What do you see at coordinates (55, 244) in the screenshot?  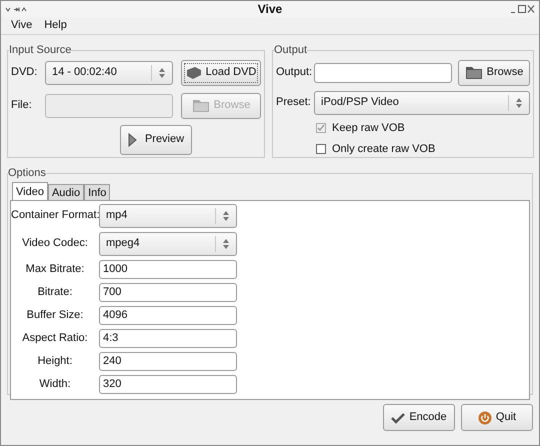 I see `field-label: Video Codec:` at bounding box center [55, 244].